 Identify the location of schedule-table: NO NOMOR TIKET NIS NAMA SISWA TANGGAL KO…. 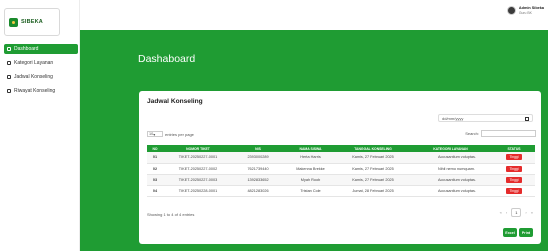
(341, 171).